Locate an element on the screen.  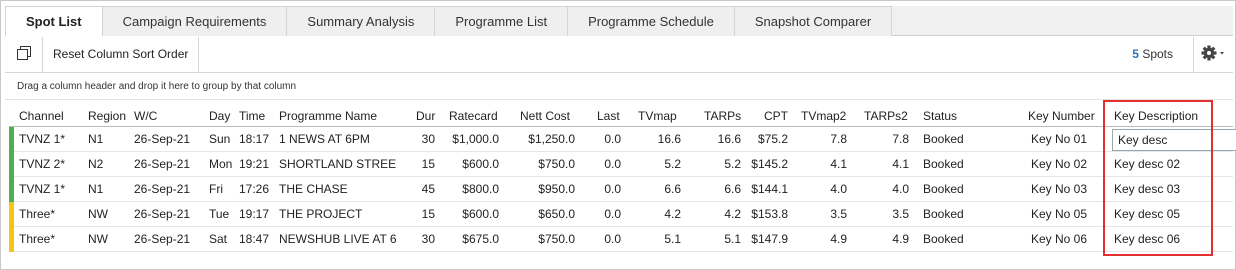
cell-programme-name: 1 NEWS AT 6PM is located at coordinates (324, 139).